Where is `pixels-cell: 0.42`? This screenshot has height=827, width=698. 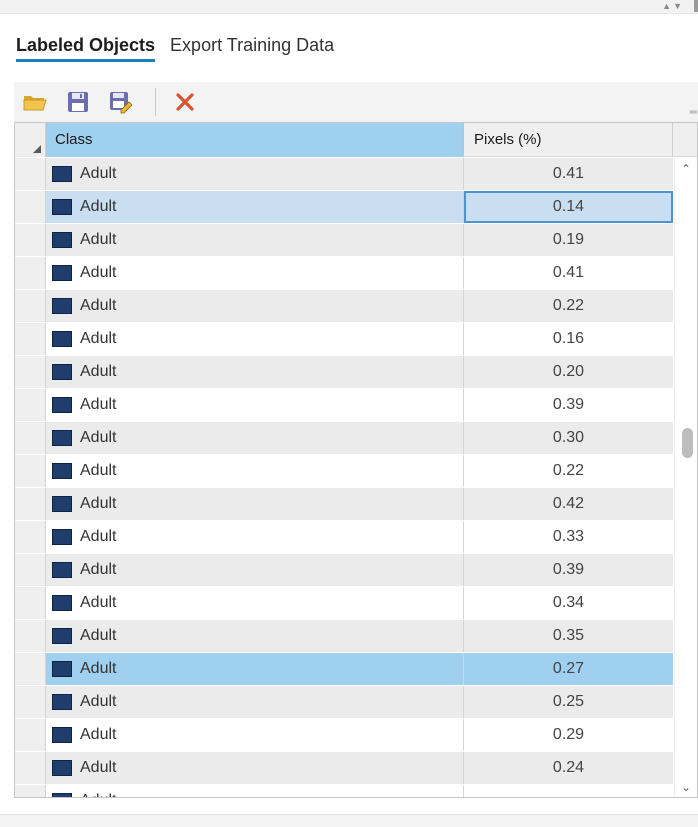
pixels-cell: 0.42 is located at coordinates (568, 504).